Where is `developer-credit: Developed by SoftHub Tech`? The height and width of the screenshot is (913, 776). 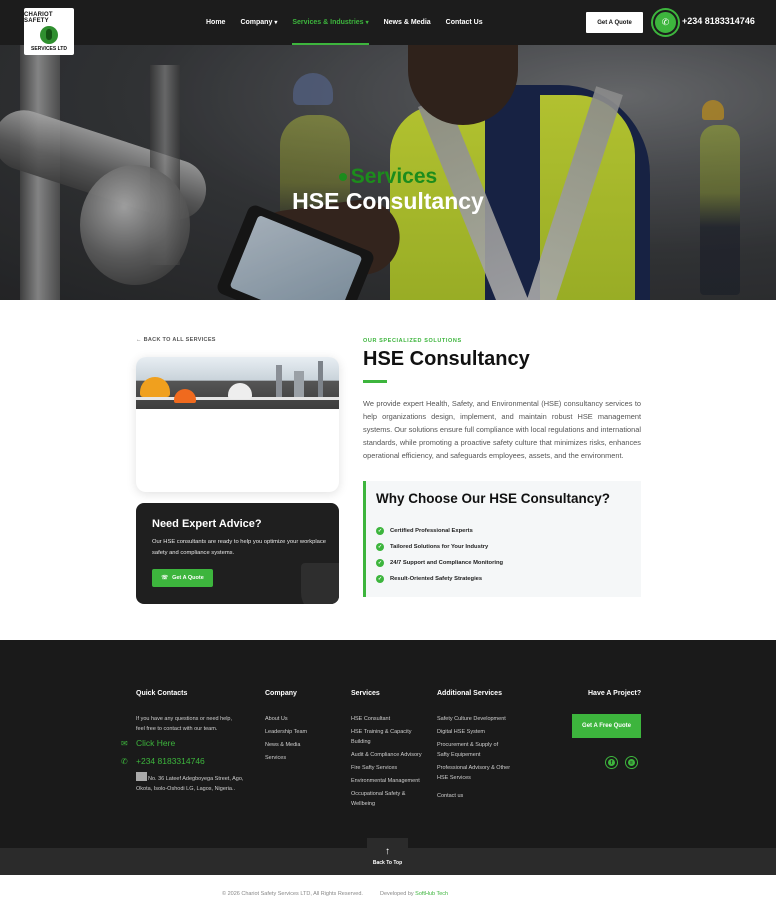
developer-credit: Developed by SoftHub Tech is located at coordinates (414, 894).